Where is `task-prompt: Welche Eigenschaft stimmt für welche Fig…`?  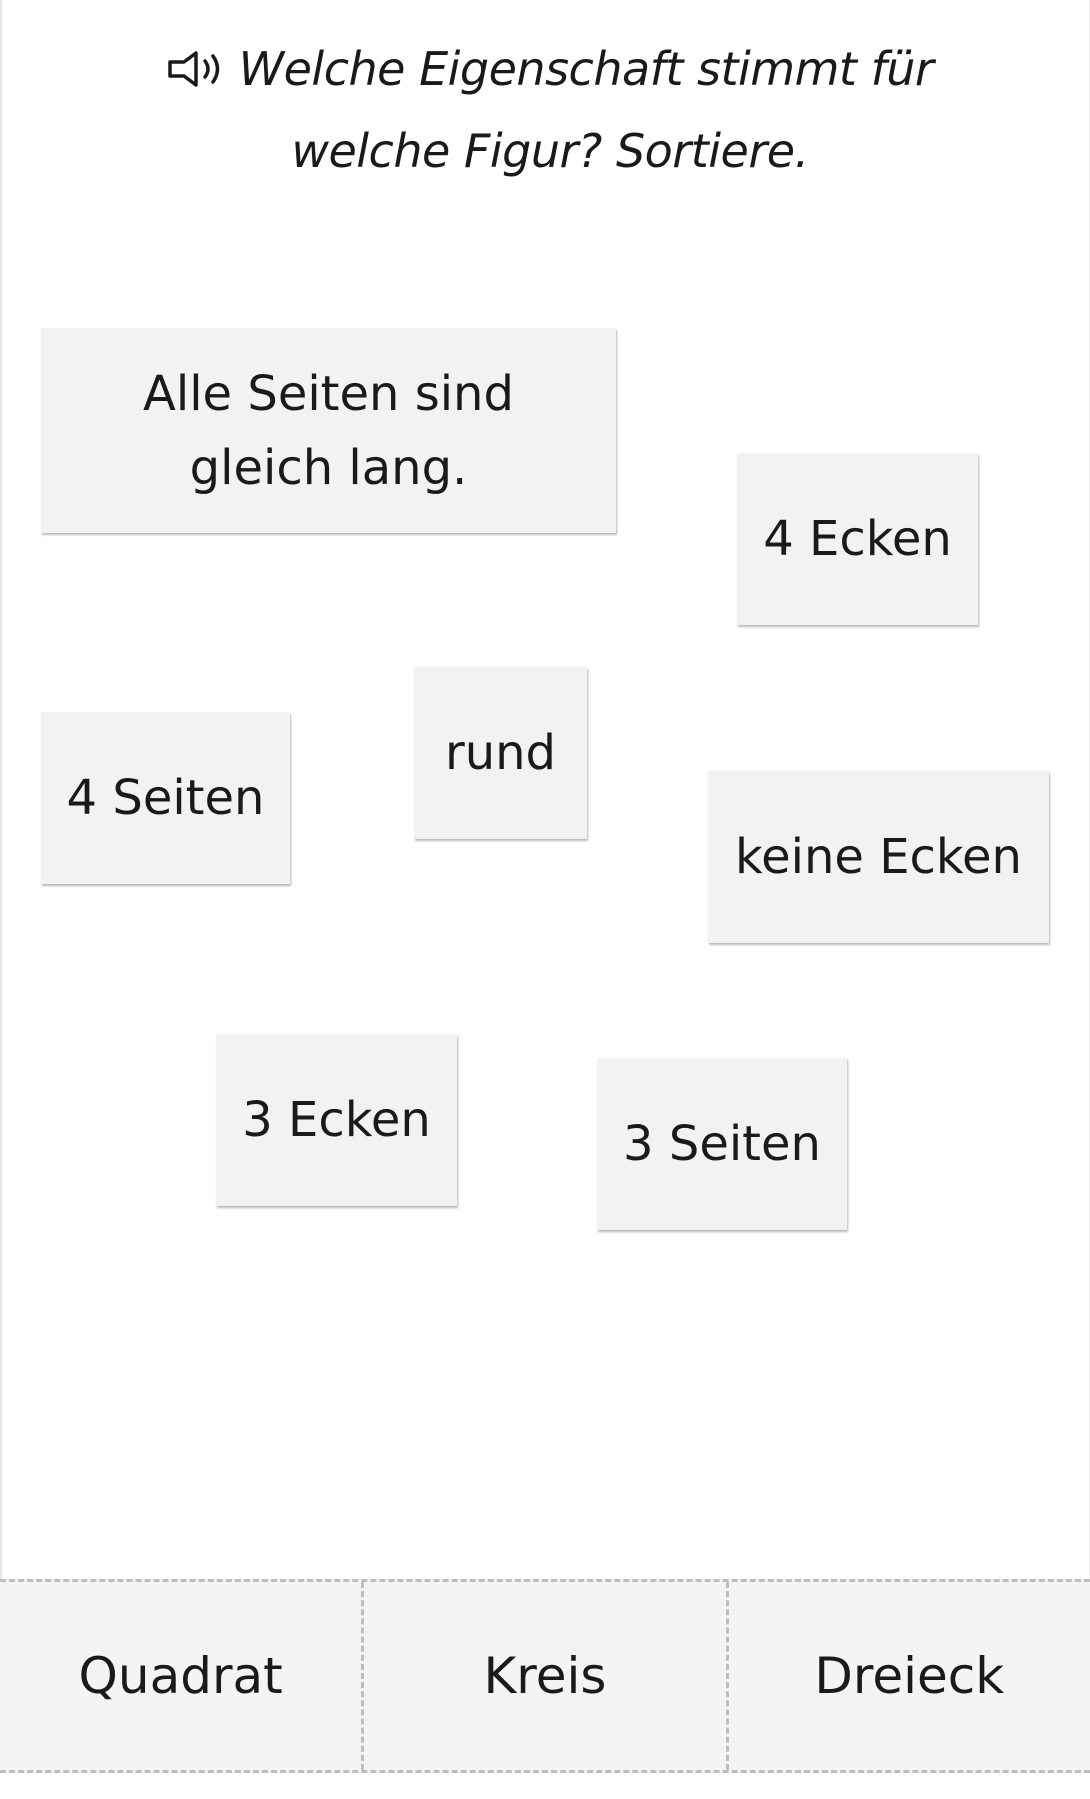 task-prompt: Welche Eigenschaft stimmt für welche Fig… is located at coordinates (550, 110).